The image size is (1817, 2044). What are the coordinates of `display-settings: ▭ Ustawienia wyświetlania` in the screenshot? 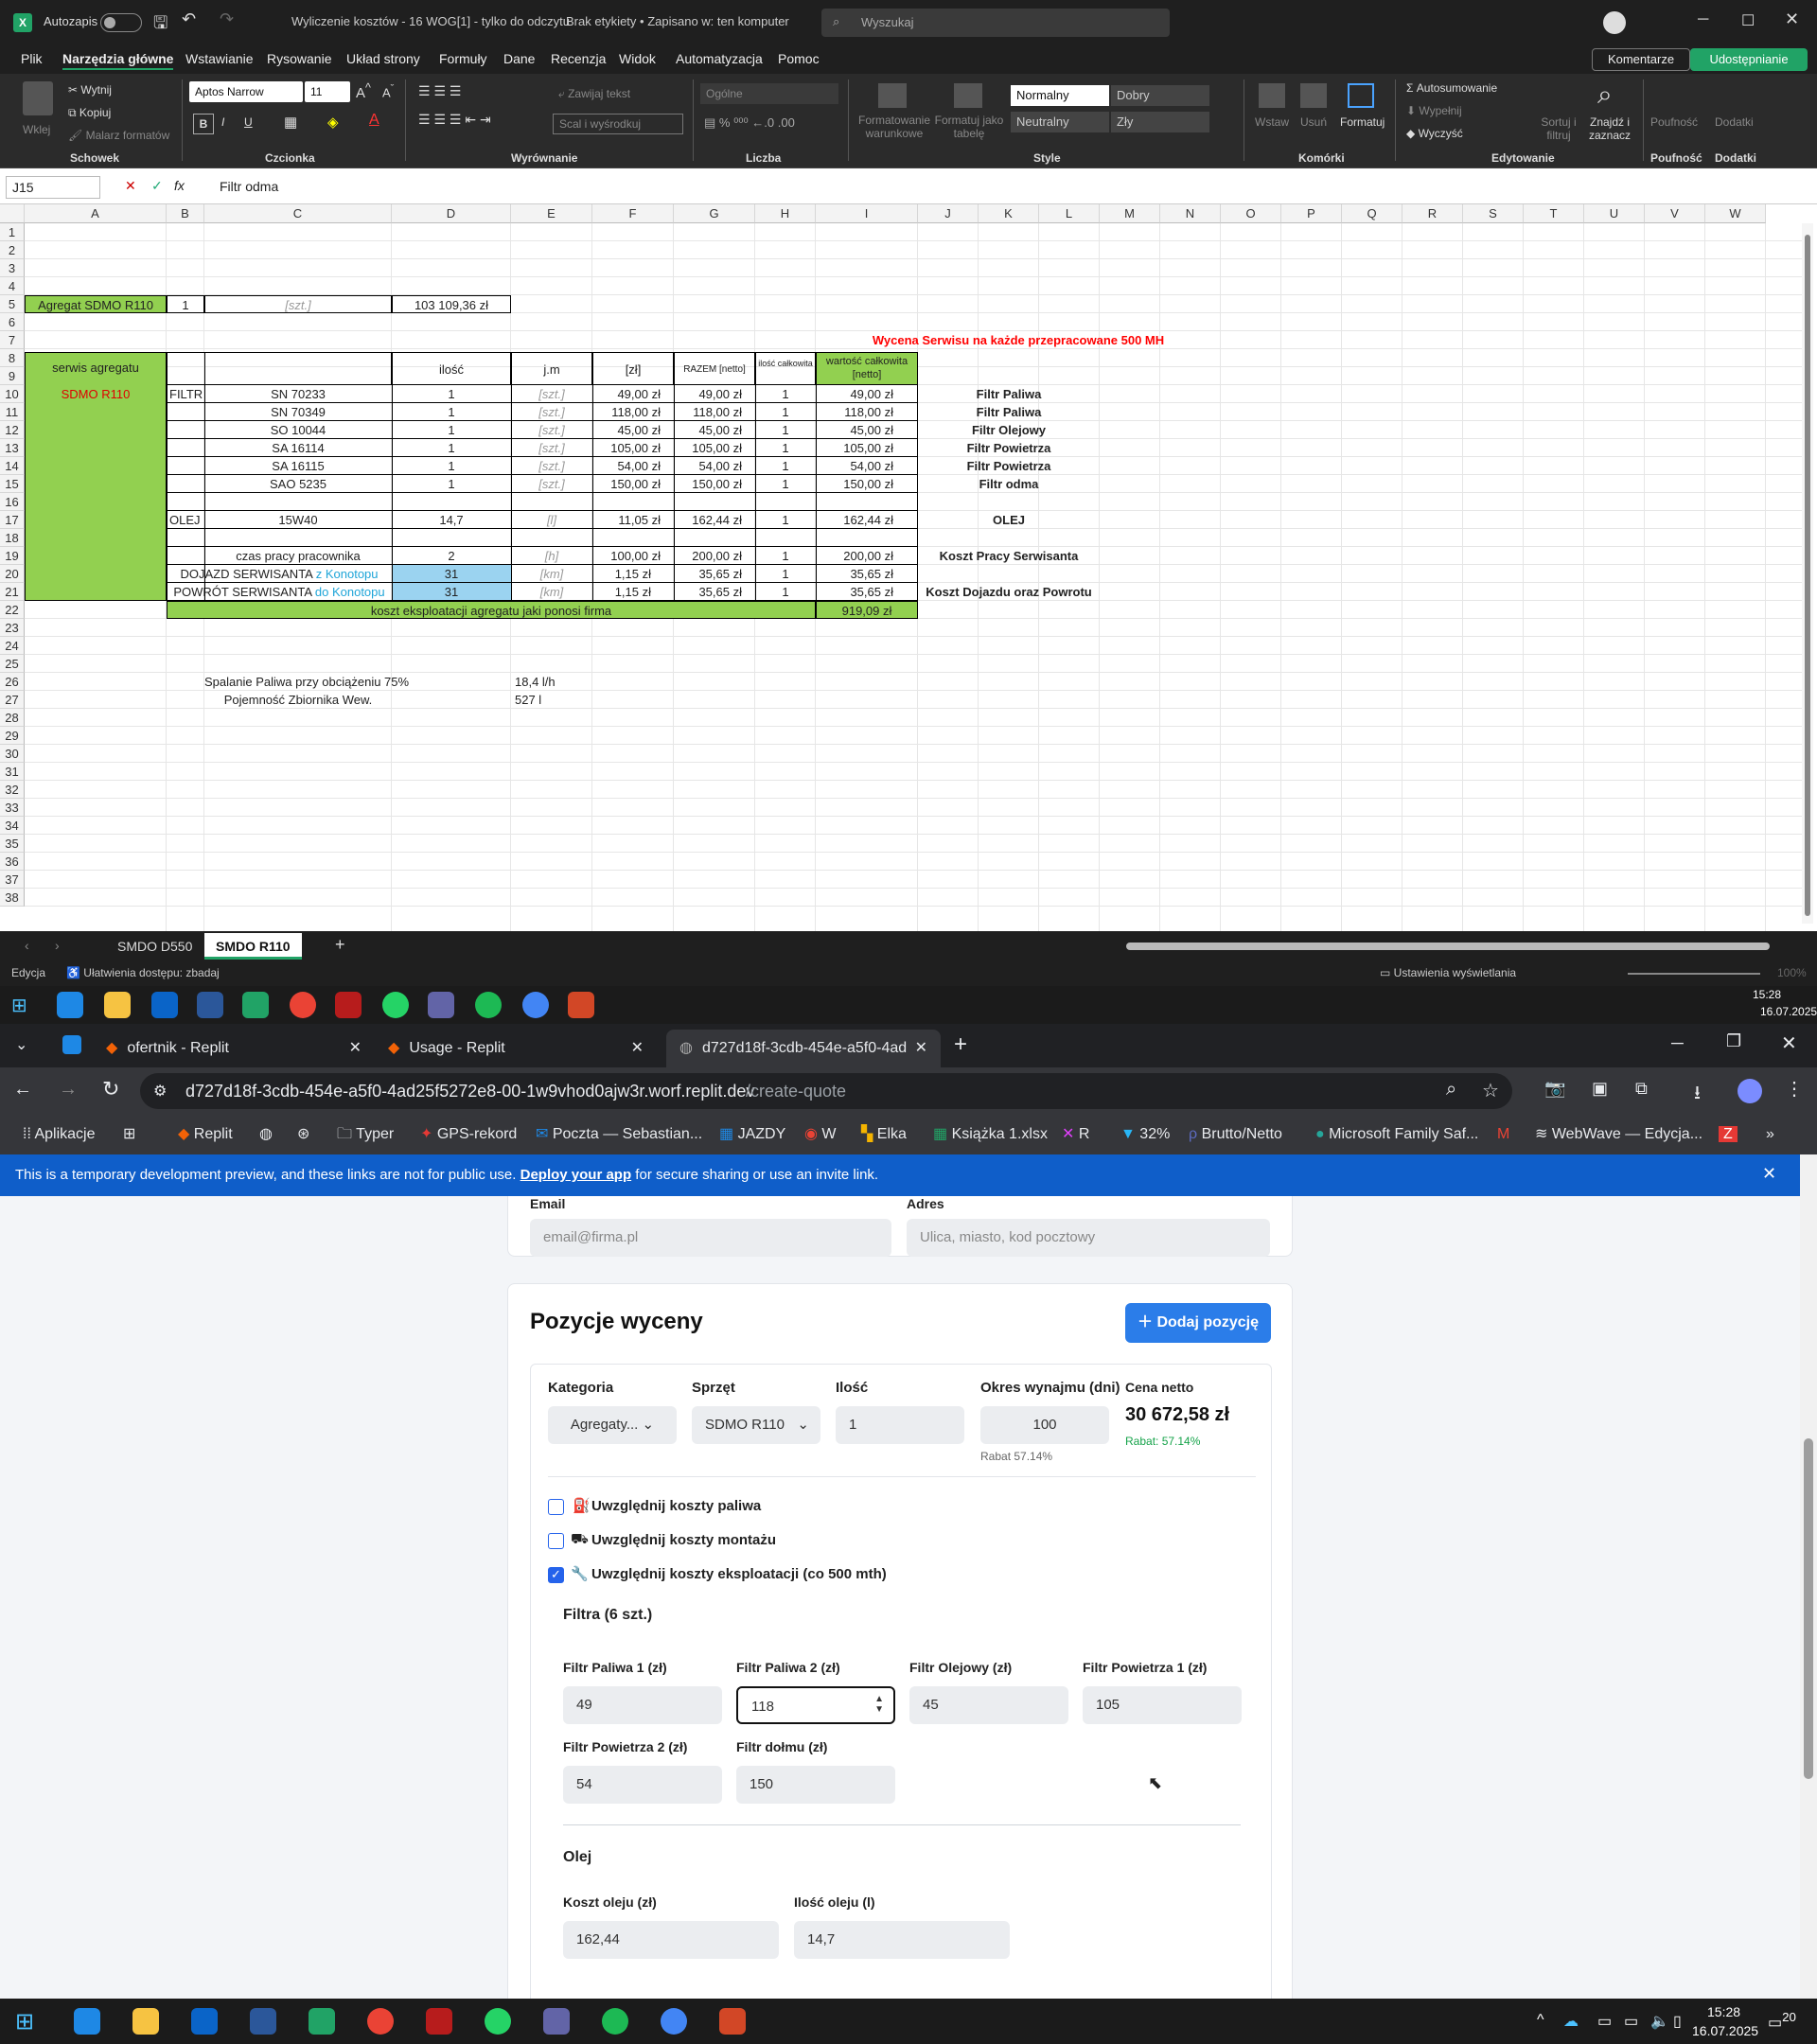 It's located at (1448, 972).